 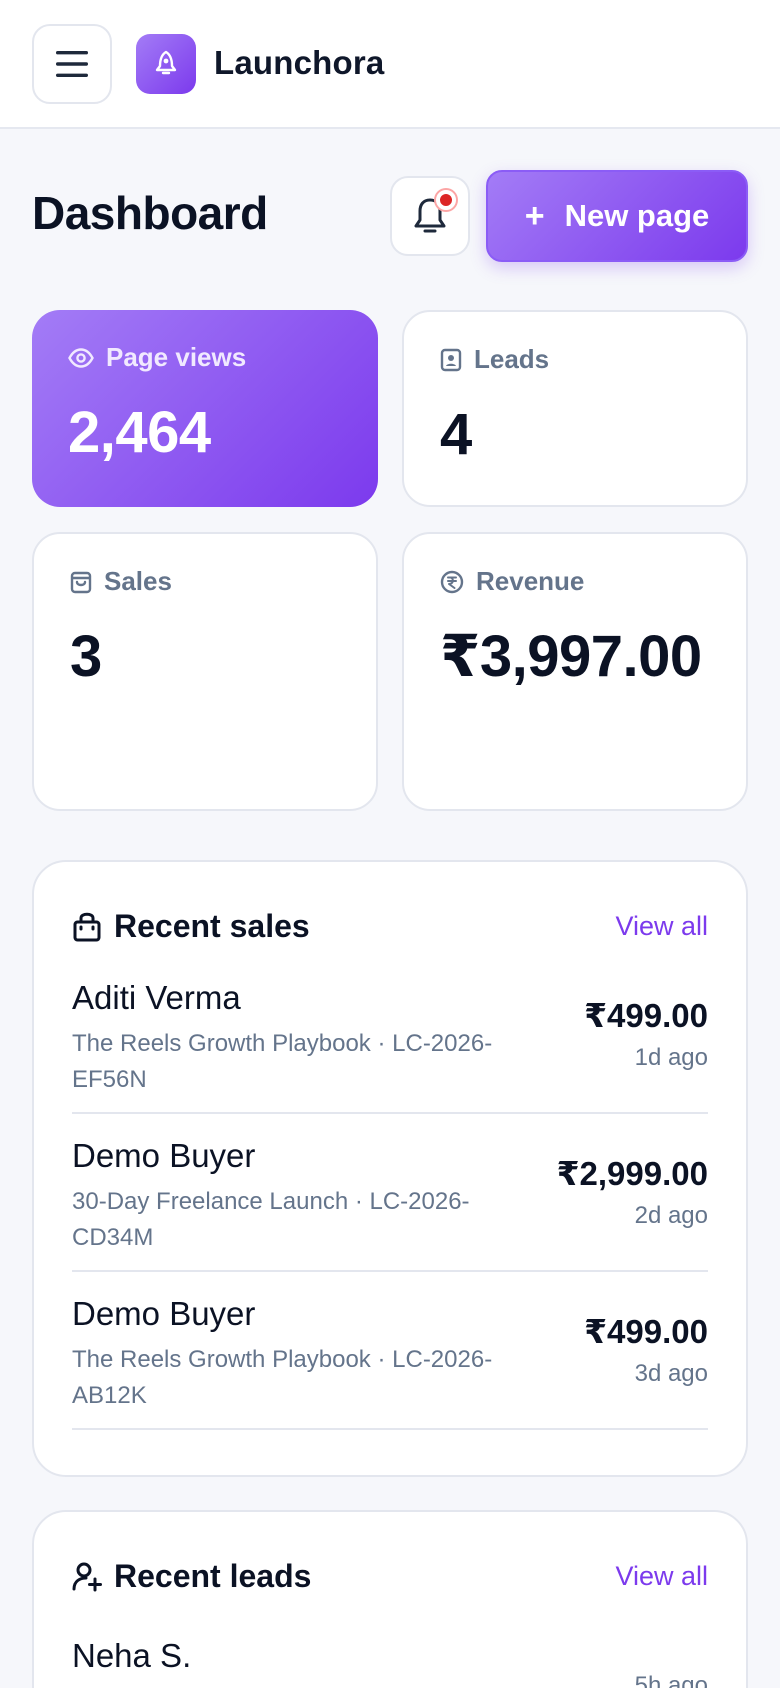 I want to click on new-page-button: + New page, so click(x=617, y=216).